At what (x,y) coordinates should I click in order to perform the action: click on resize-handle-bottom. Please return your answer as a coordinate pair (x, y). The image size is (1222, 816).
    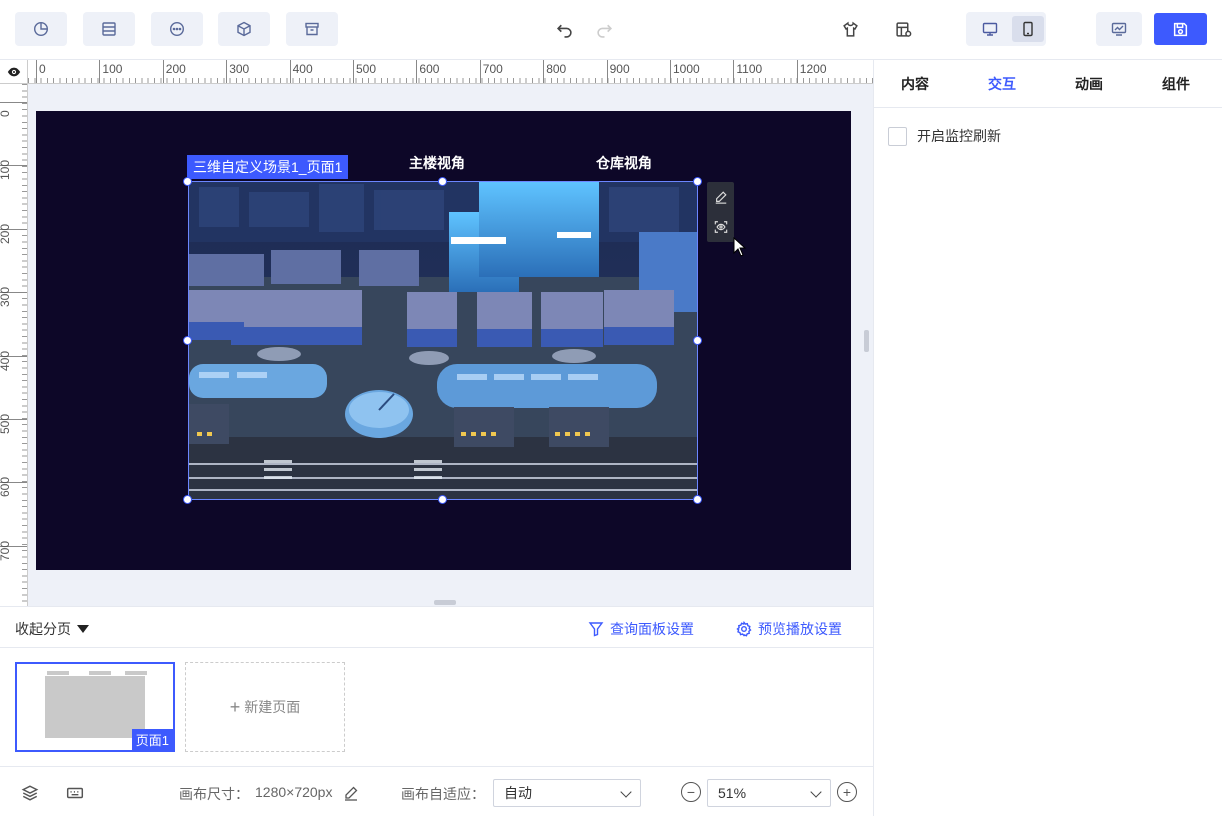
    Looking at the image, I should click on (442, 499).